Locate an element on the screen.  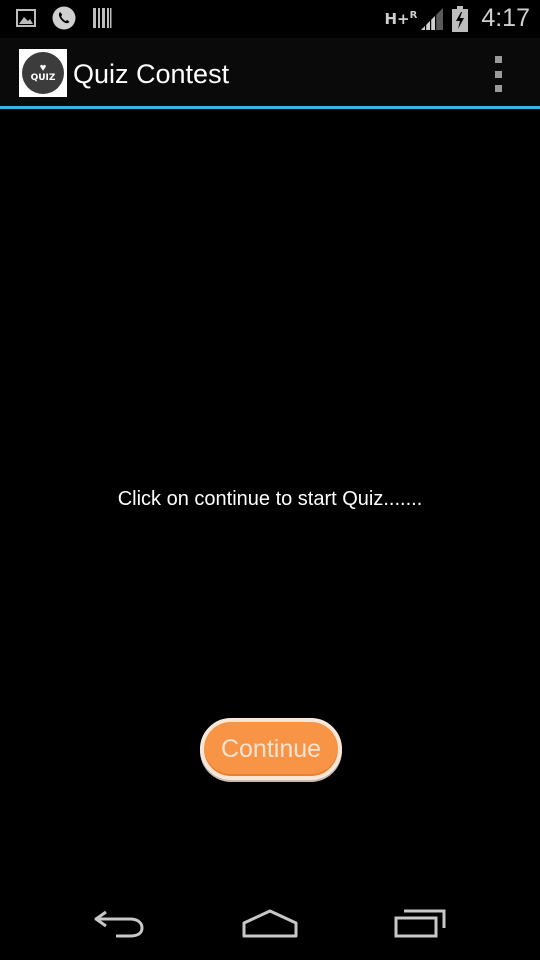
back-button is located at coordinates (120, 923).